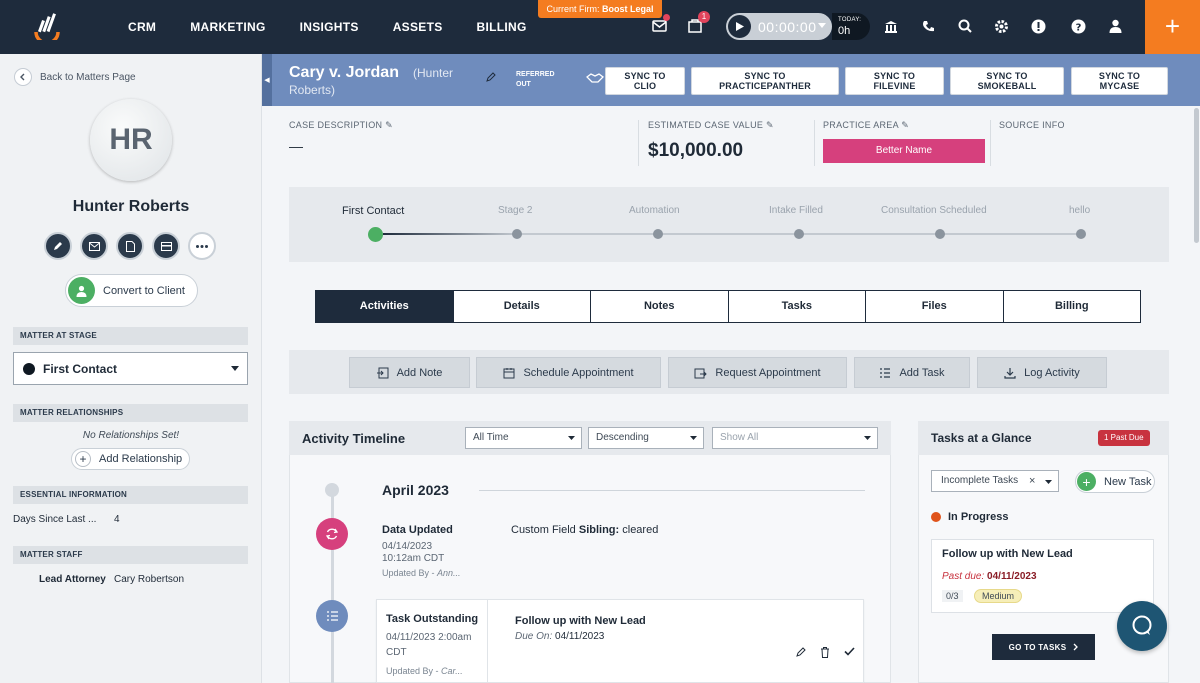 The height and width of the screenshot is (683, 1200). What do you see at coordinates (166, 246) in the screenshot?
I see `card-icon` at bounding box center [166, 246].